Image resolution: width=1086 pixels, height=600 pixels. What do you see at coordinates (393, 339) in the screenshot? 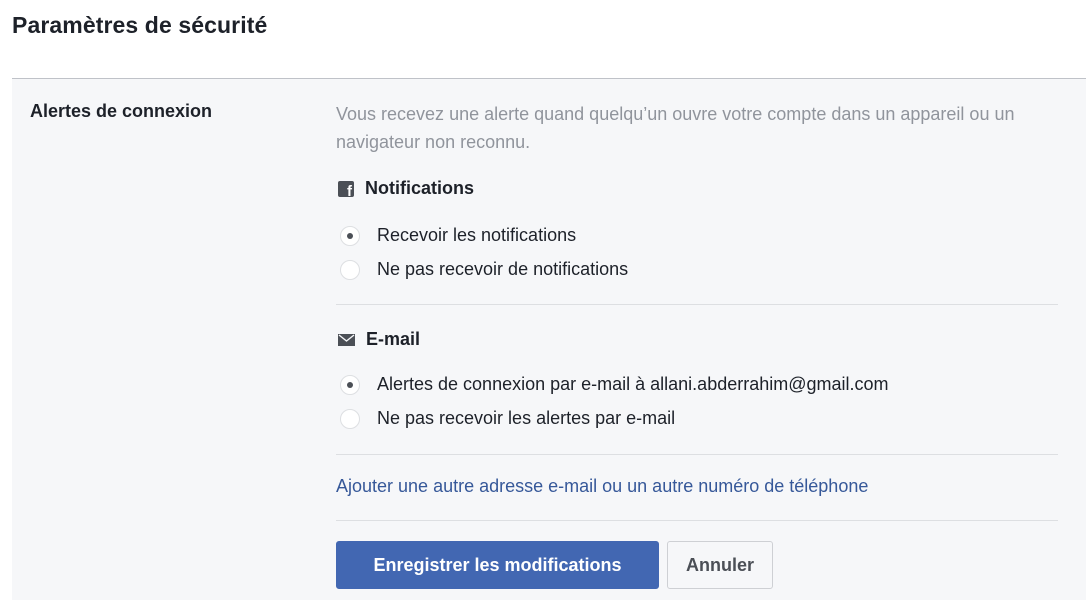
I see `email-header-label: E-mail` at bounding box center [393, 339].